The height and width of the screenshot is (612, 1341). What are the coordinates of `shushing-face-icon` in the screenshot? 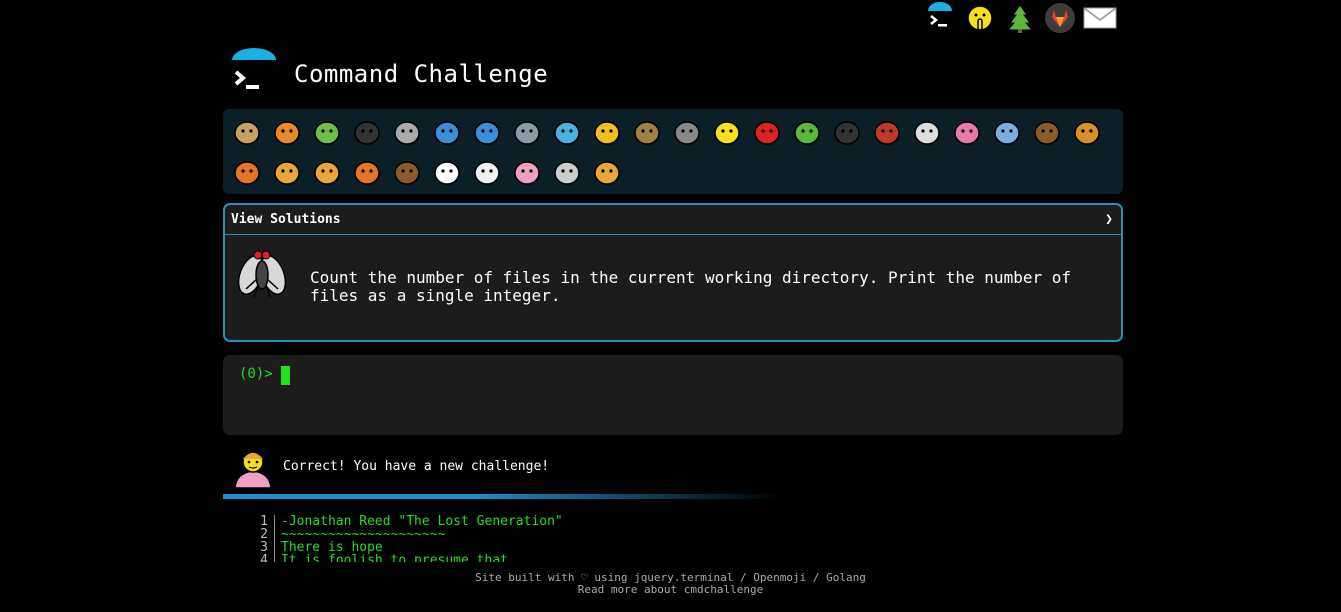 It's located at (980, 18).